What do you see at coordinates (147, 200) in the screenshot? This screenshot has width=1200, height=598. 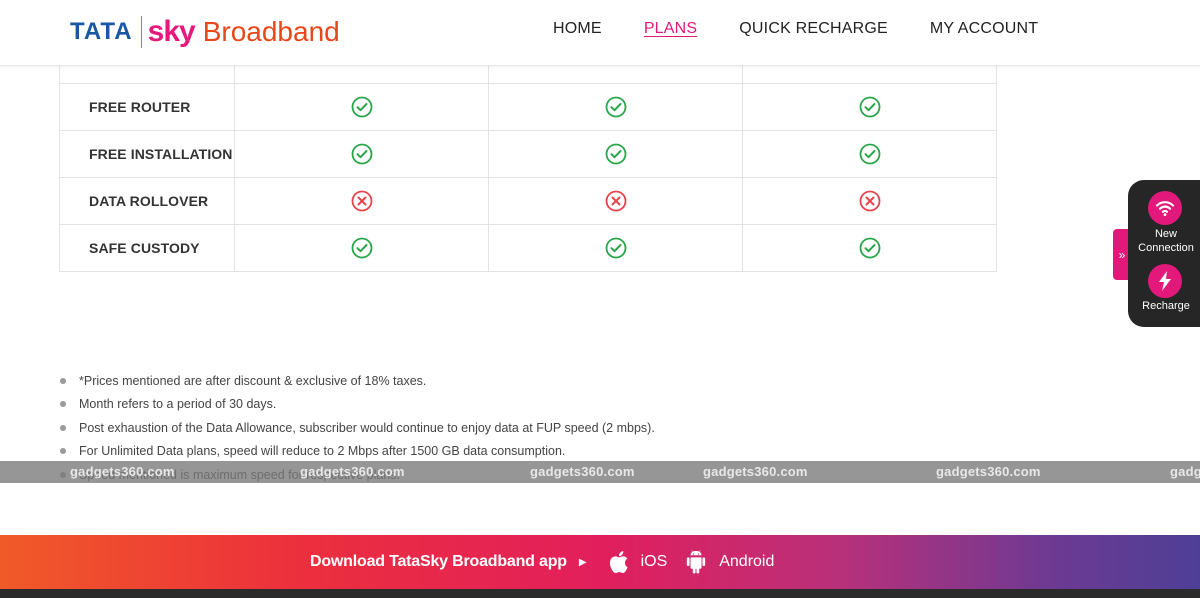 I see `feature-label: DATA ROLLOVER` at bounding box center [147, 200].